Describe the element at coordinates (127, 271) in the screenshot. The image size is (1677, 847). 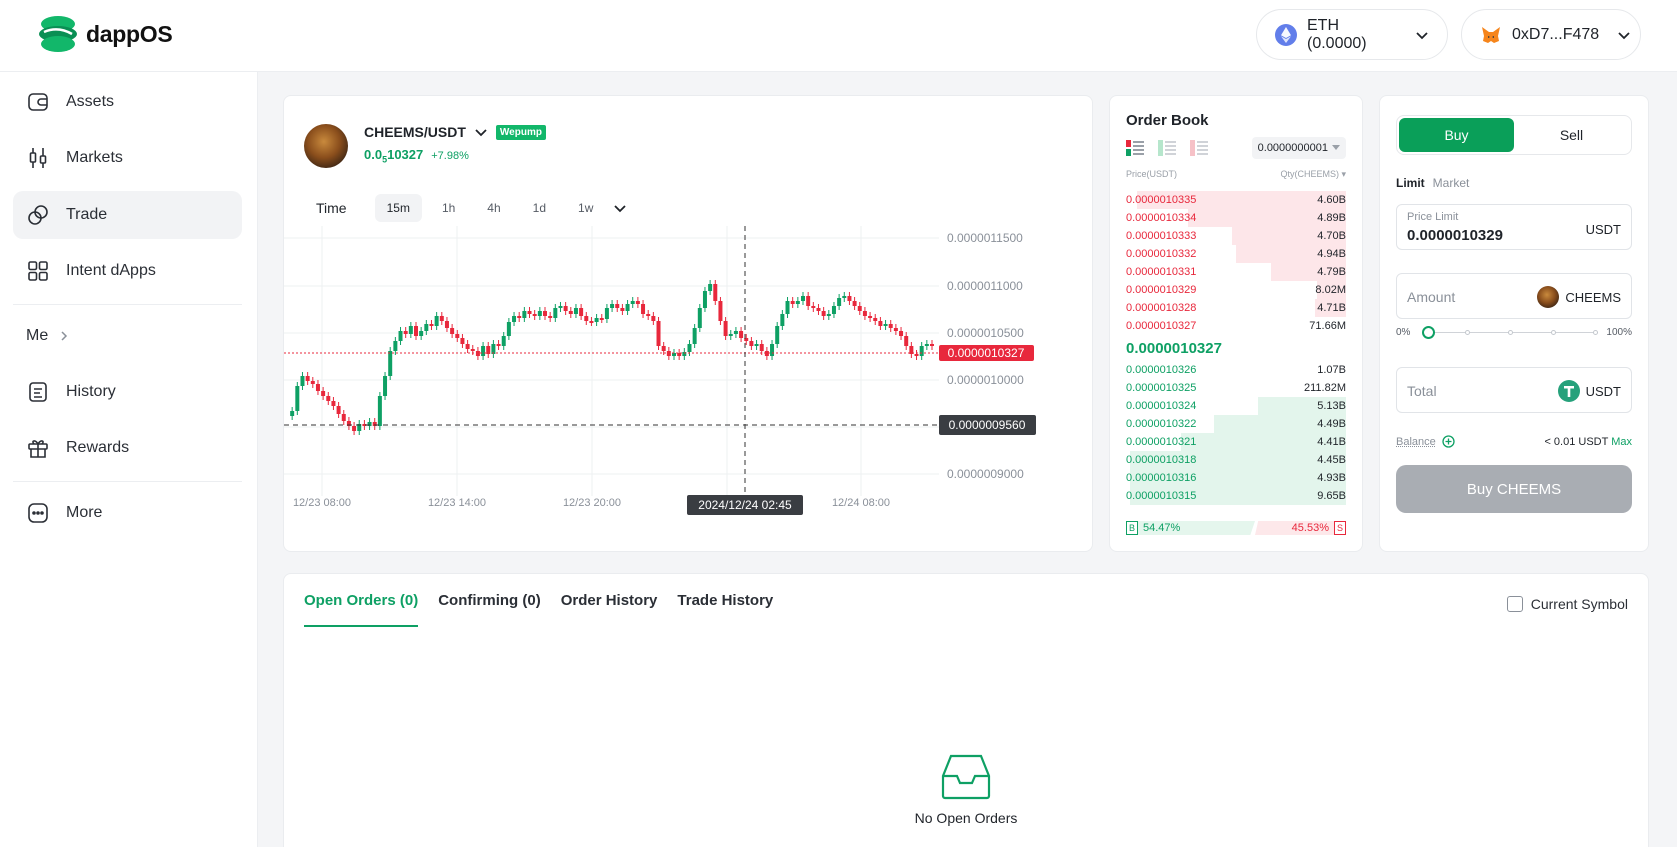
I see `sidebar-item-intent-dapps: Intent dApps` at that location.